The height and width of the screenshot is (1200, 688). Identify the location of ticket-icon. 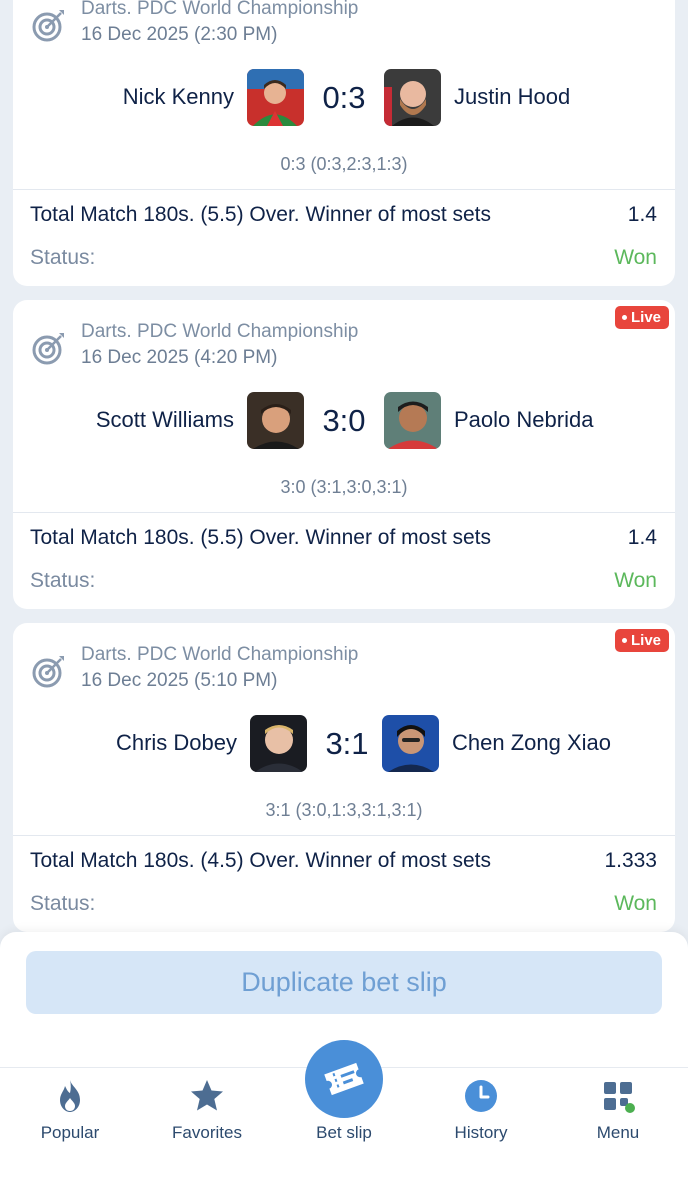
(344, 1079).